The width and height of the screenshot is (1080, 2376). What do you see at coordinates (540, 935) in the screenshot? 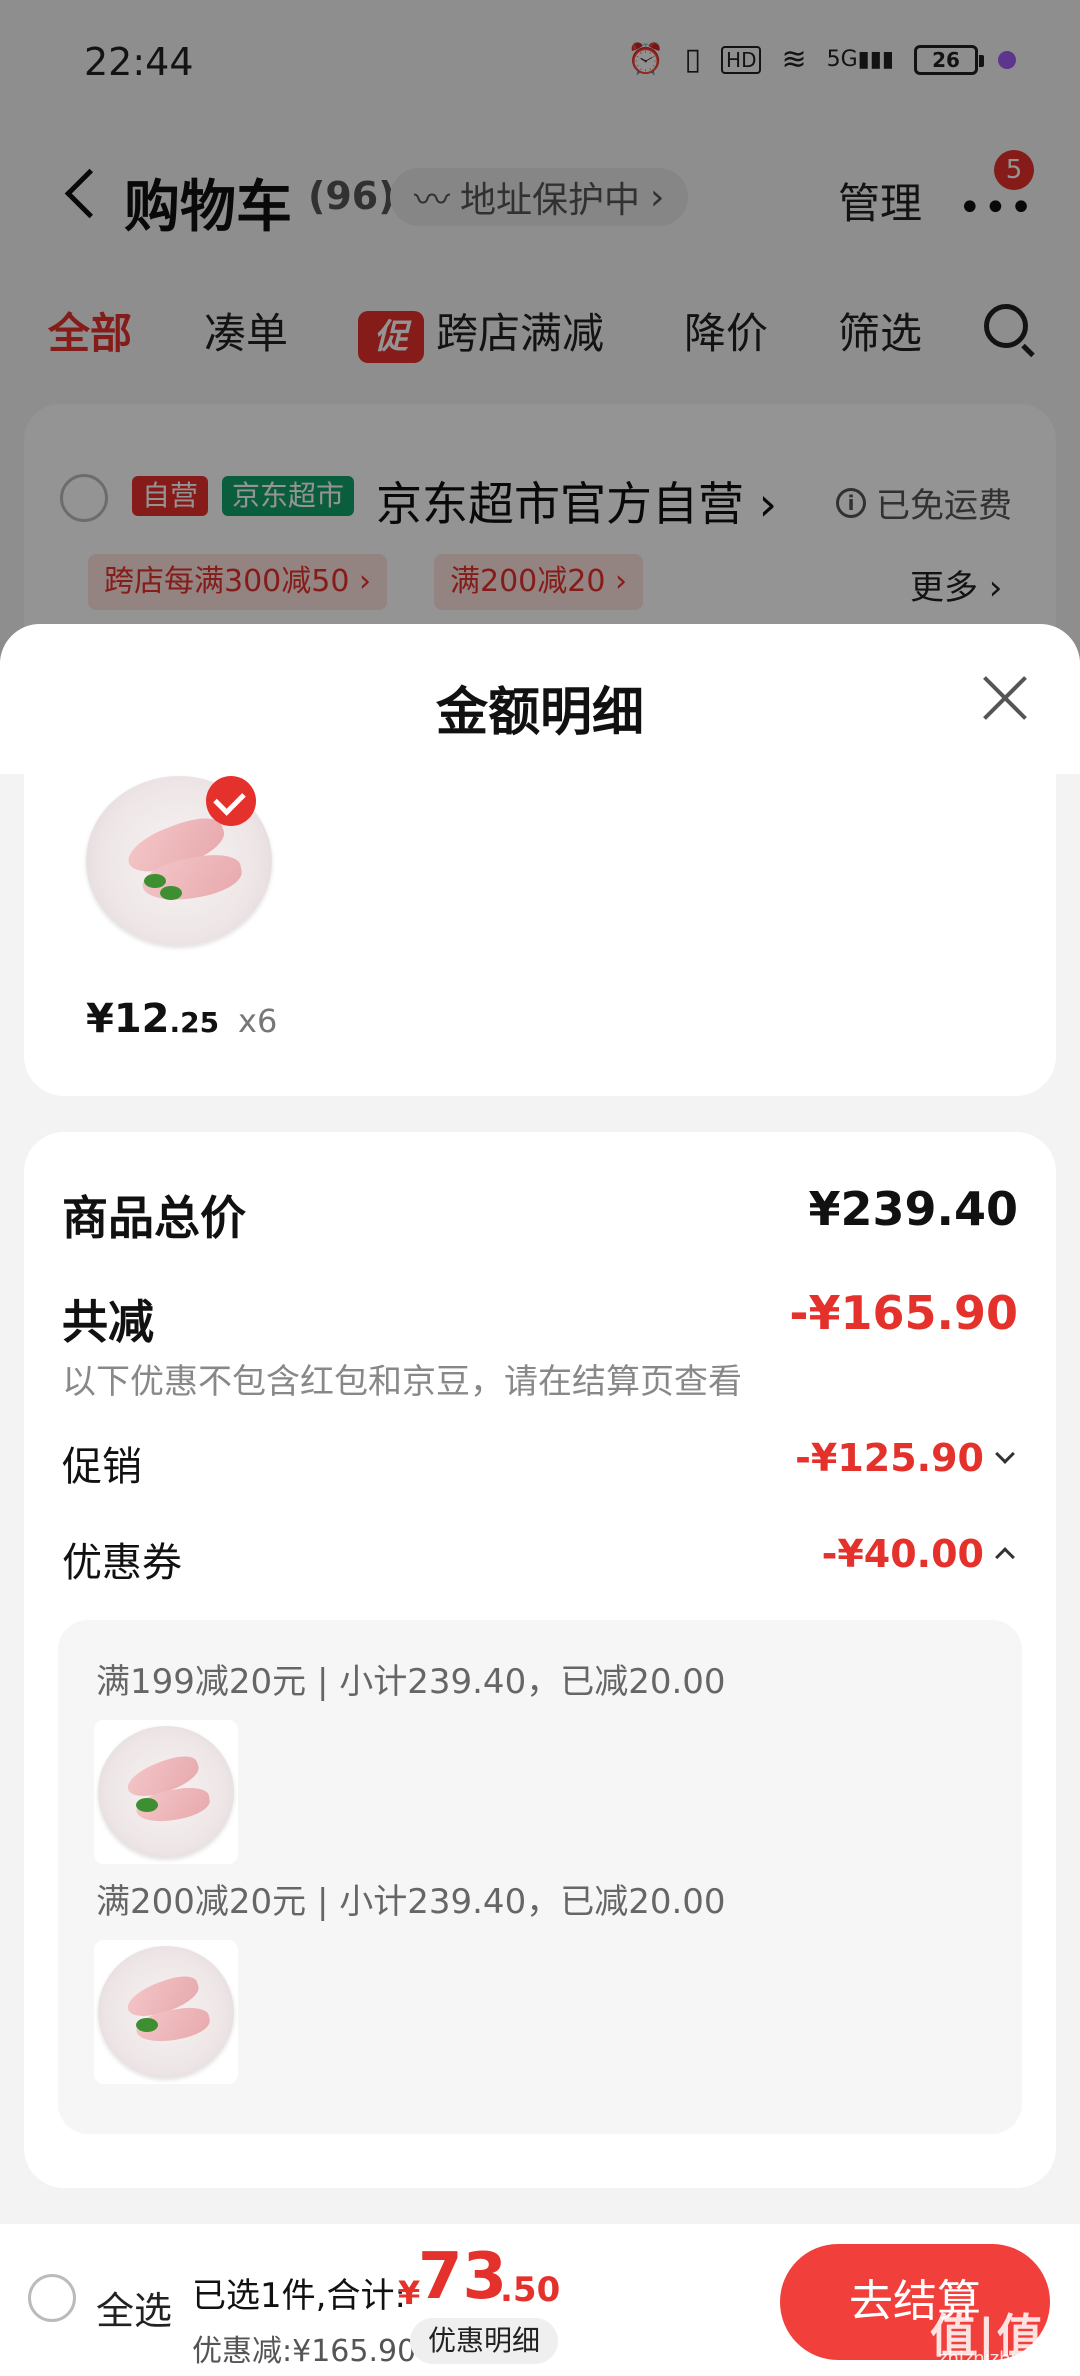
I see `product-card: ¥12.25 x6` at bounding box center [540, 935].